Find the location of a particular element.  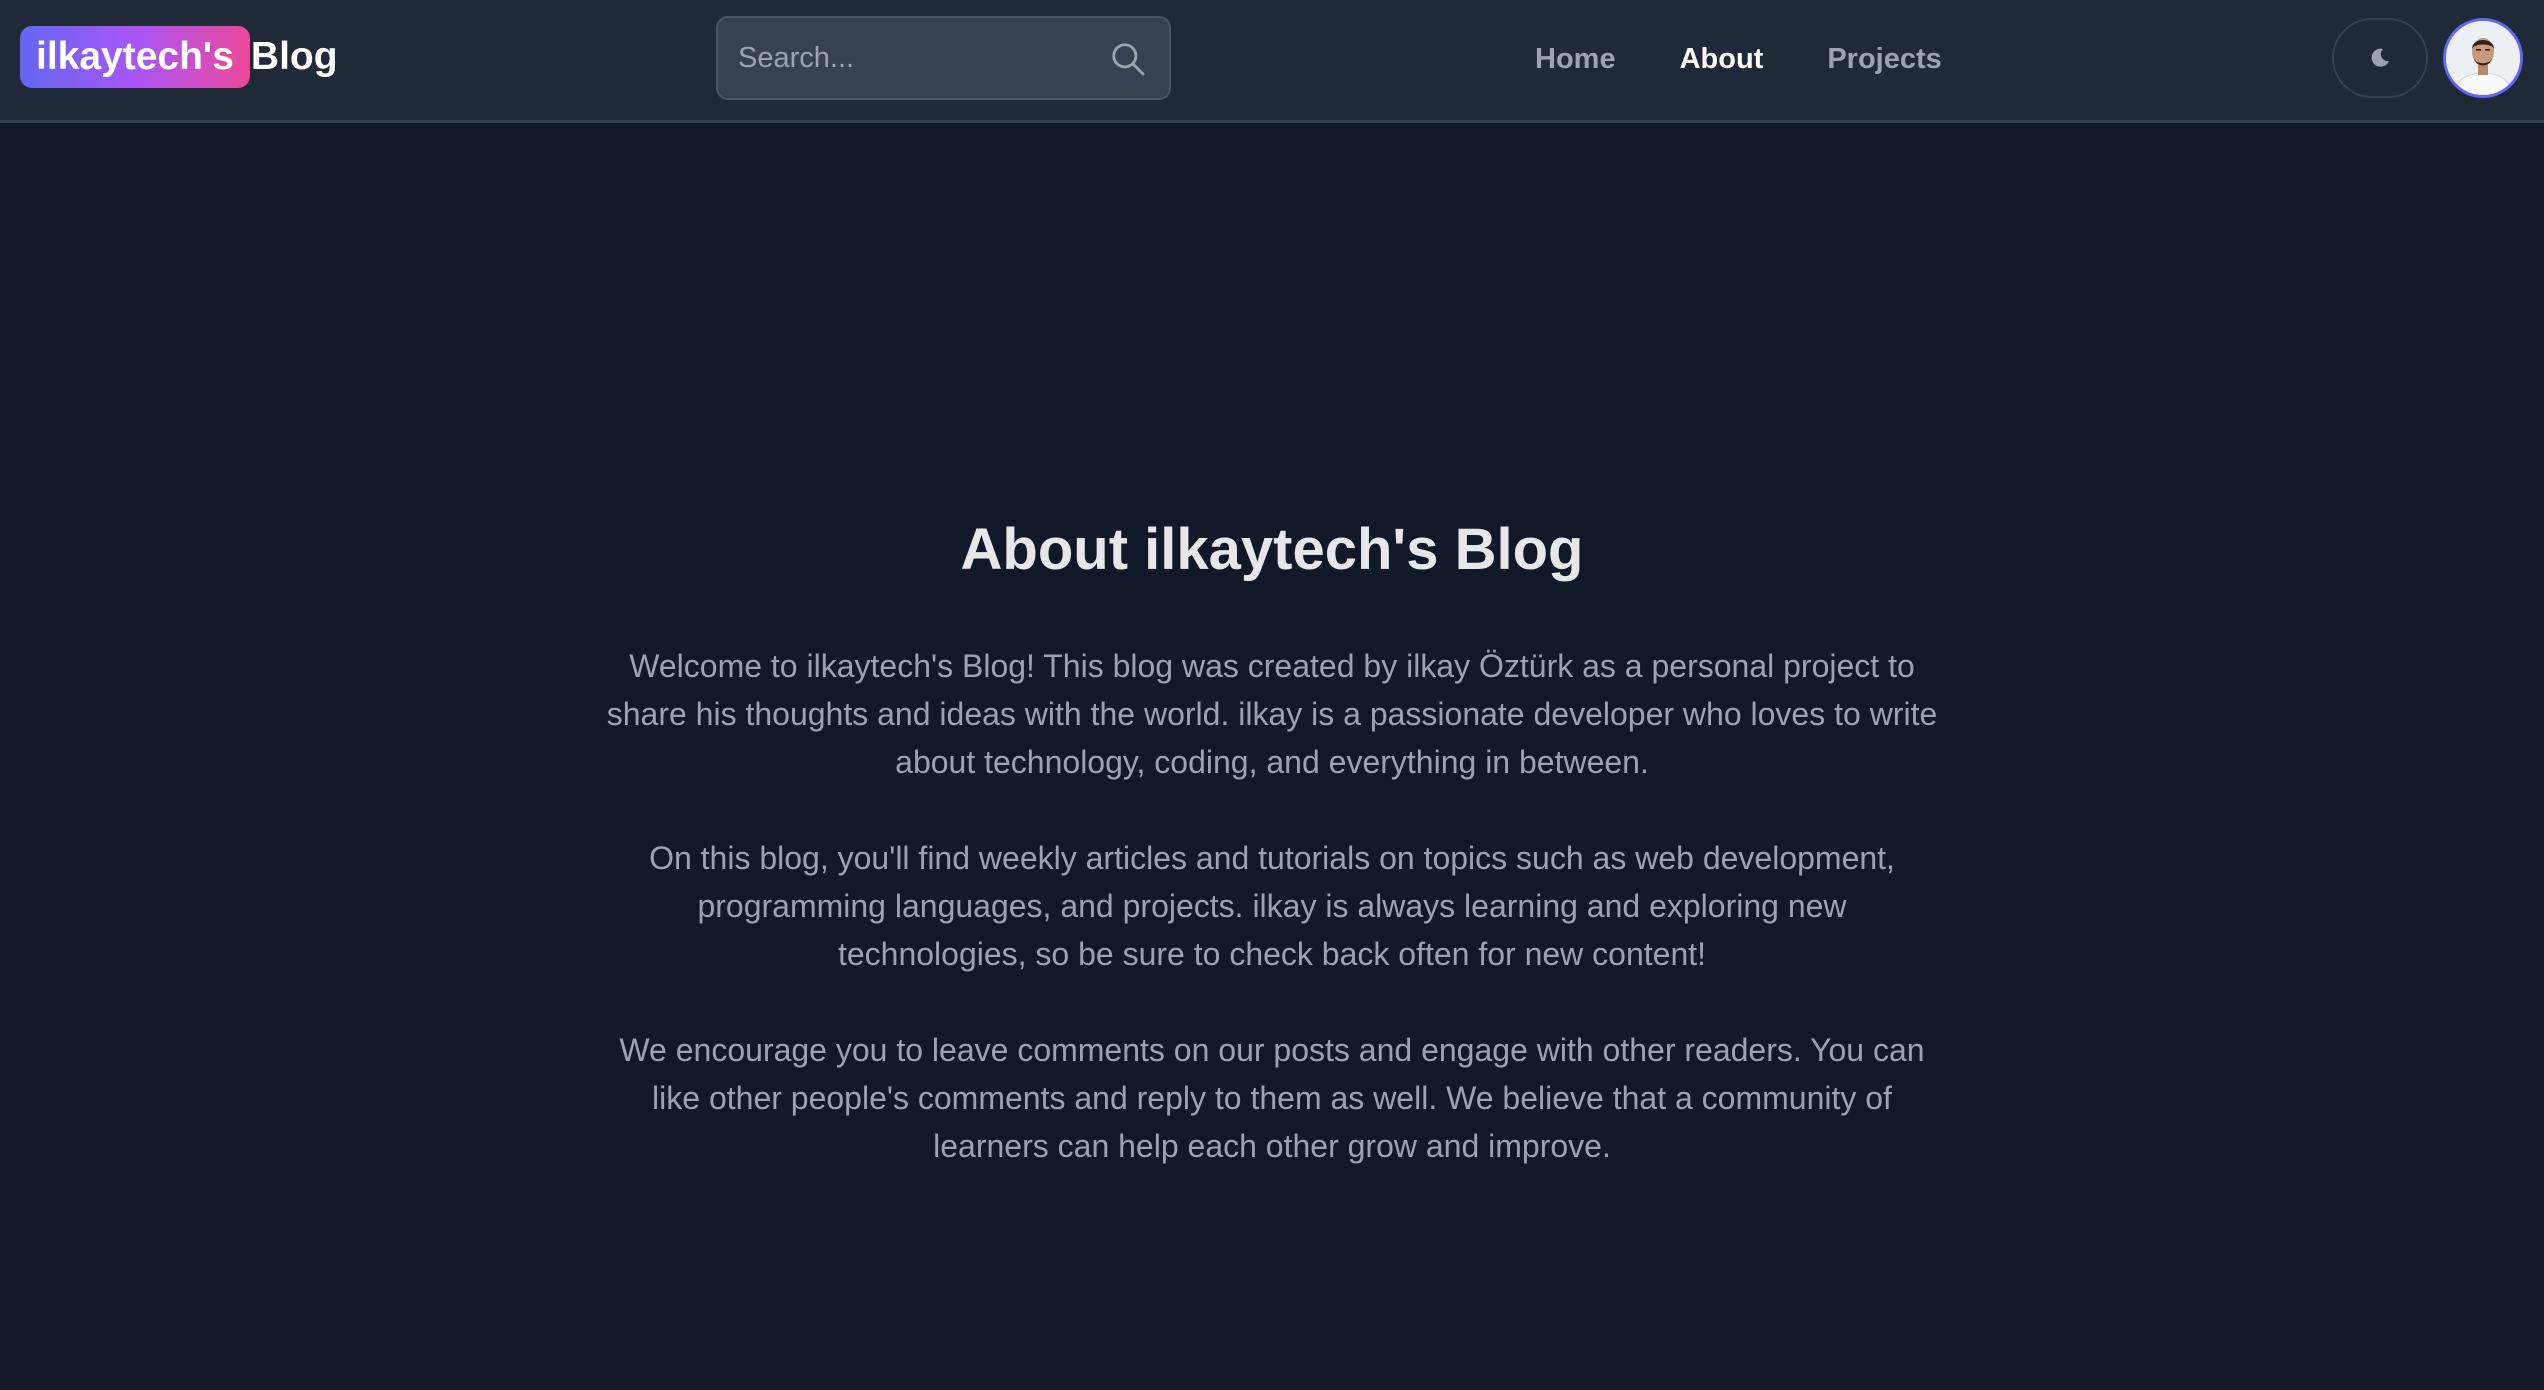

search-box is located at coordinates (943, 58).